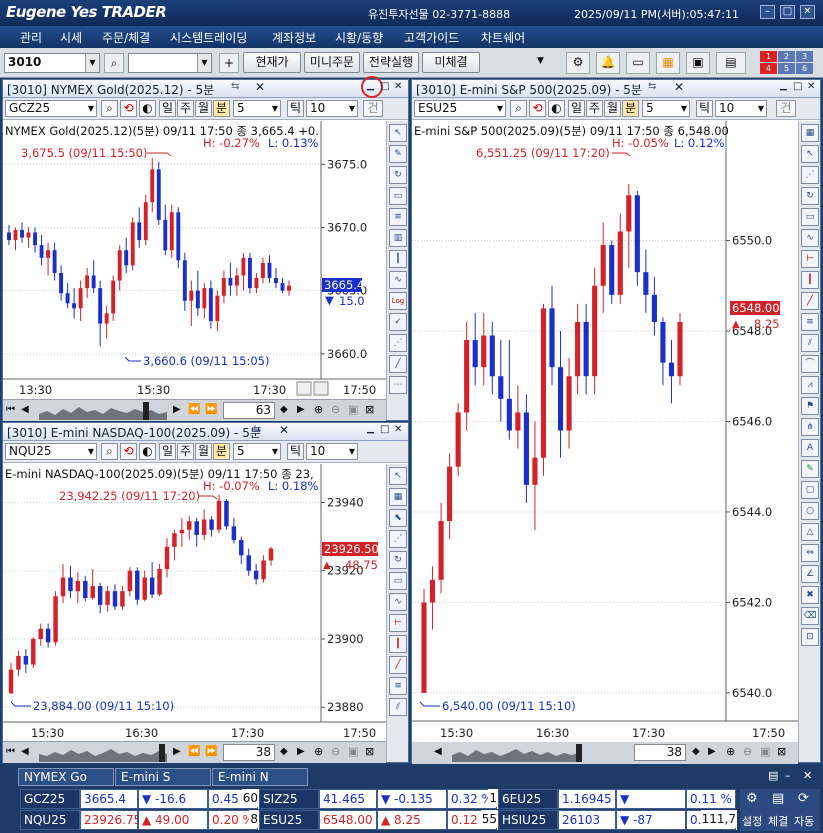  What do you see at coordinates (431, 37) in the screenshot?
I see `menu-guide: 고객가이드` at bounding box center [431, 37].